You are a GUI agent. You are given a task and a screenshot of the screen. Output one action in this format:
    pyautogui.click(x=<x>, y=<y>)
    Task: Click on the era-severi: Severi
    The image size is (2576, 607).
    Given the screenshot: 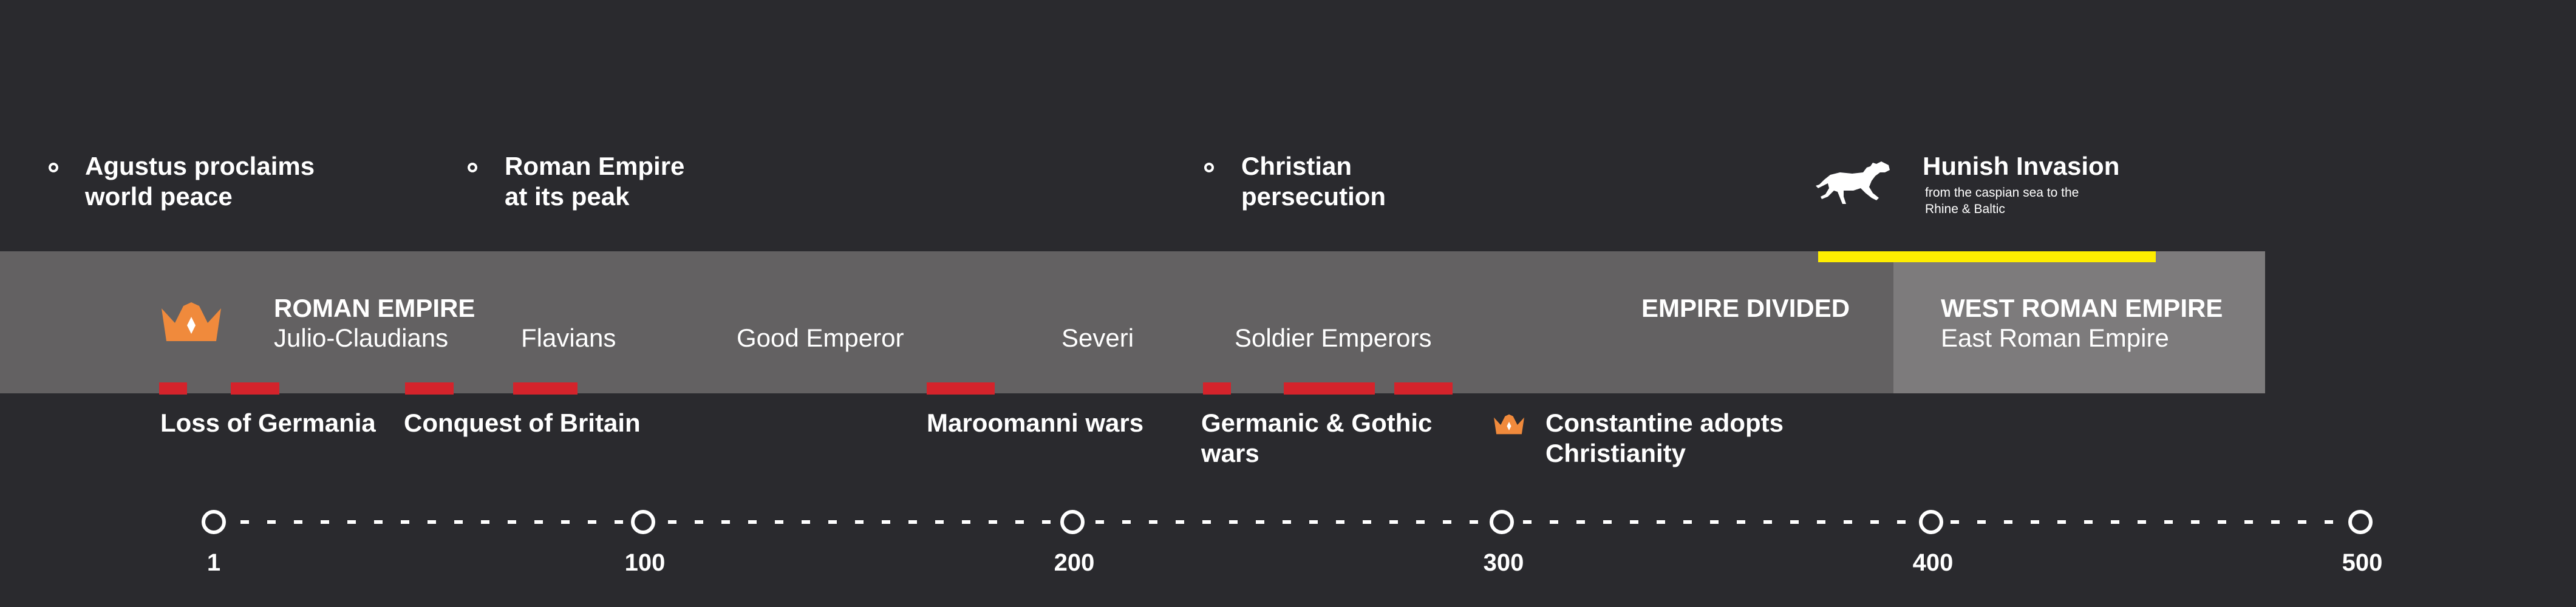 What is the action you would take?
    pyautogui.click(x=1097, y=338)
    